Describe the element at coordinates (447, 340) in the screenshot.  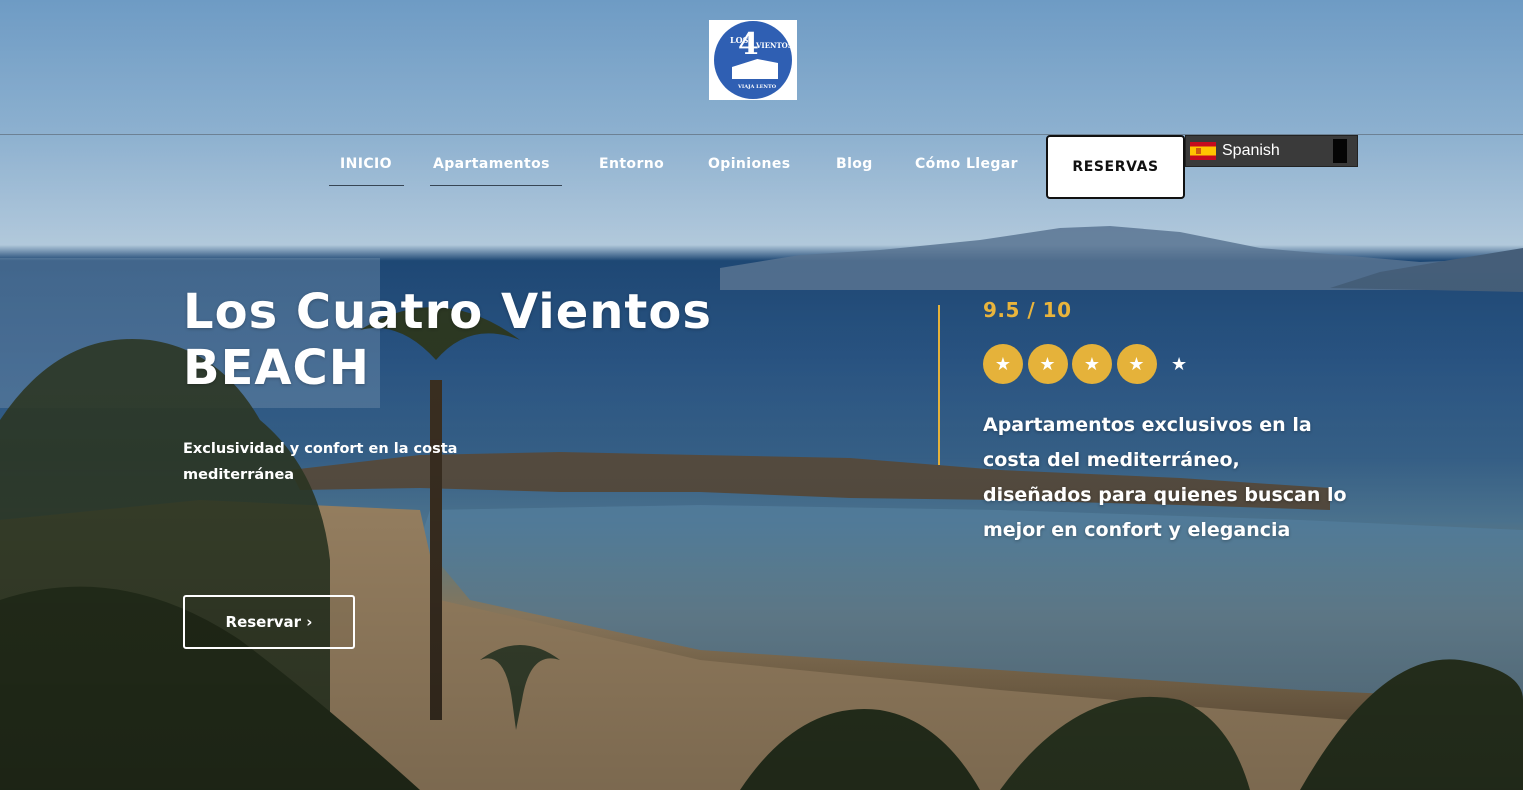
I see `hero-title: Los Cuatro Vientos BEACH` at that location.